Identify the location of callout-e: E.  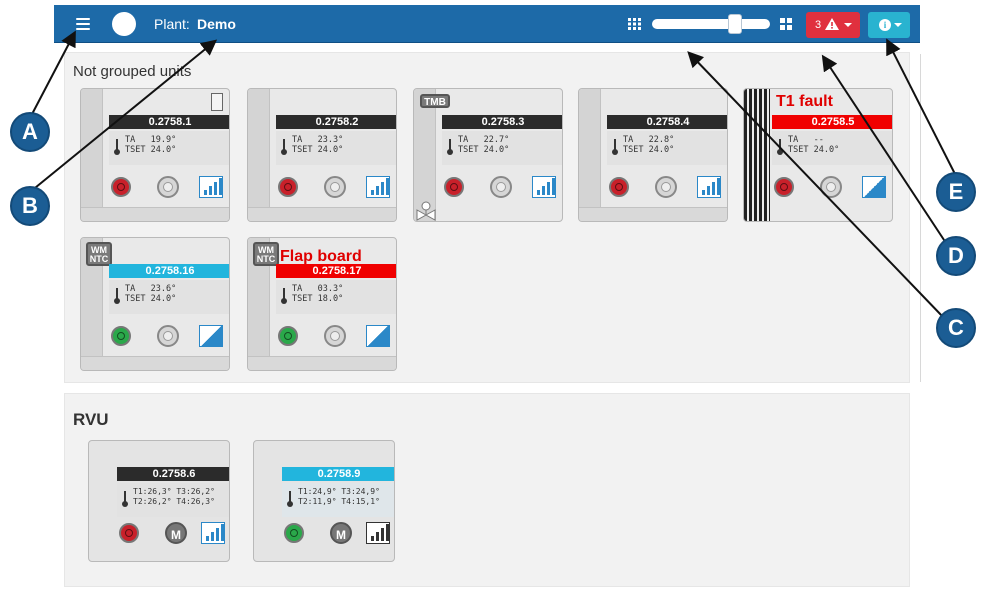
(956, 192).